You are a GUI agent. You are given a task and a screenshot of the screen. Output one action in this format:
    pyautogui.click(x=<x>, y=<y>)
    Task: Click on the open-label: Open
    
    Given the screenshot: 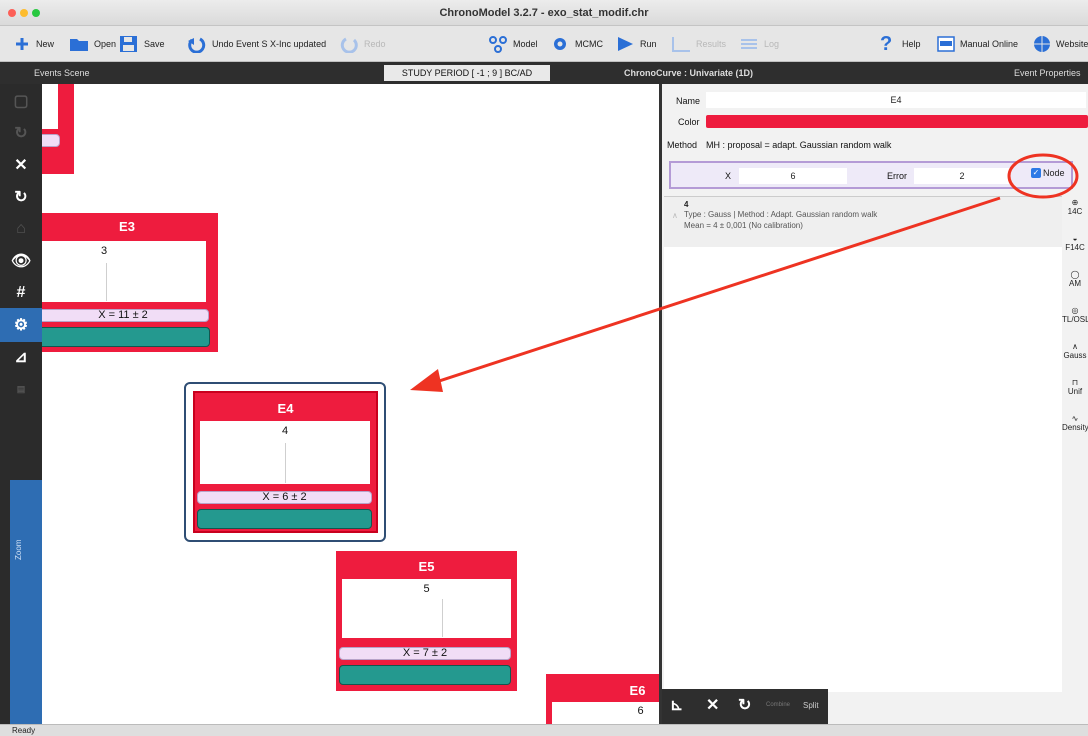 What is the action you would take?
    pyautogui.click(x=105, y=44)
    